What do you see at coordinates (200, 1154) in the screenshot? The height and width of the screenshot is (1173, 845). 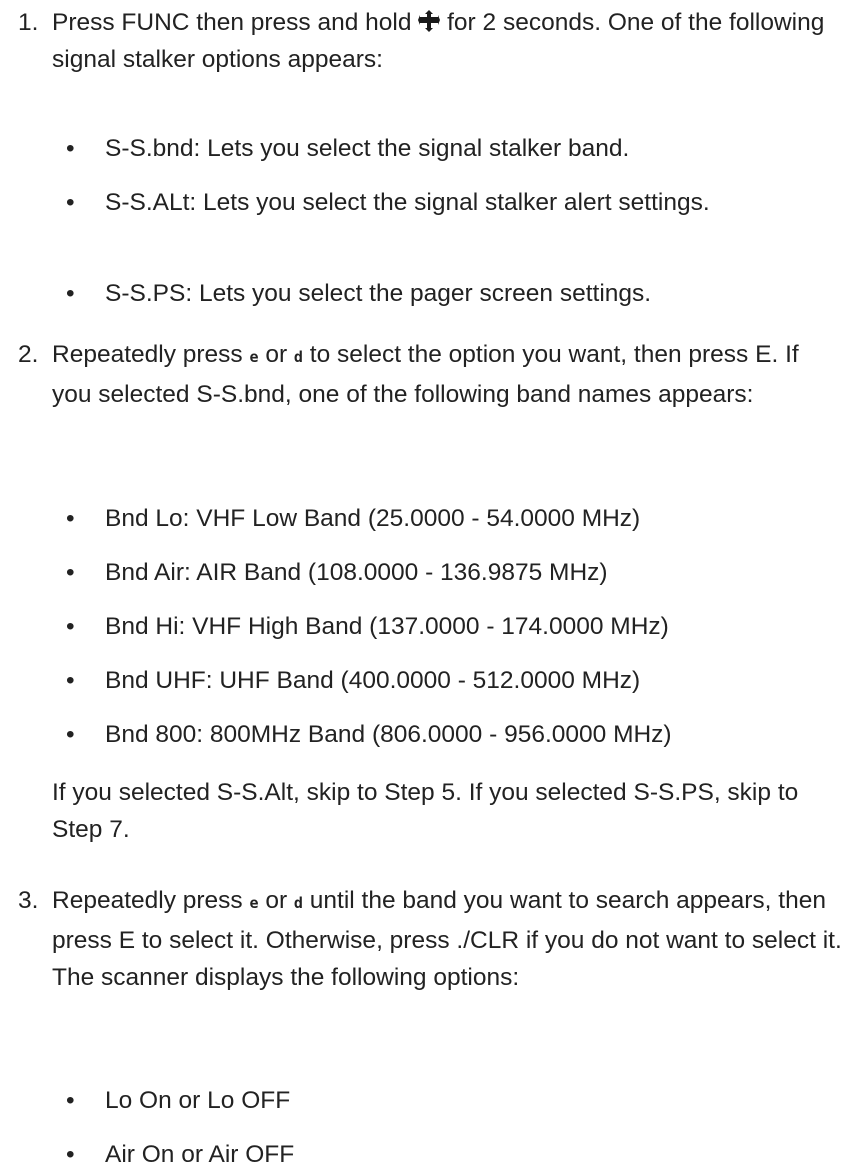 I see `list-item-text: Air On or Air OFF` at bounding box center [200, 1154].